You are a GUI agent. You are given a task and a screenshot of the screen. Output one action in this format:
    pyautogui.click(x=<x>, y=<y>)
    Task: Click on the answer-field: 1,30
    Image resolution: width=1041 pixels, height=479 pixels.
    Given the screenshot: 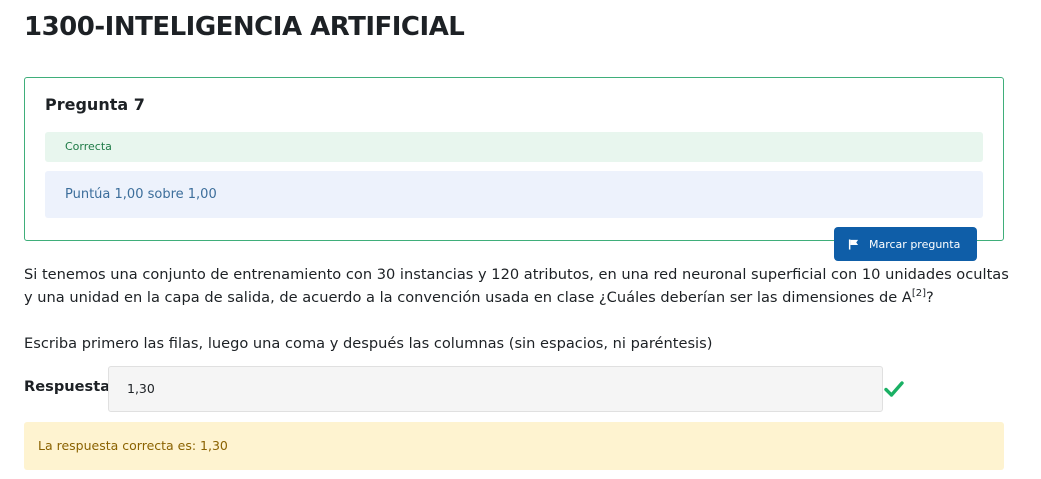 What is the action you would take?
    pyautogui.click(x=495, y=389)
    